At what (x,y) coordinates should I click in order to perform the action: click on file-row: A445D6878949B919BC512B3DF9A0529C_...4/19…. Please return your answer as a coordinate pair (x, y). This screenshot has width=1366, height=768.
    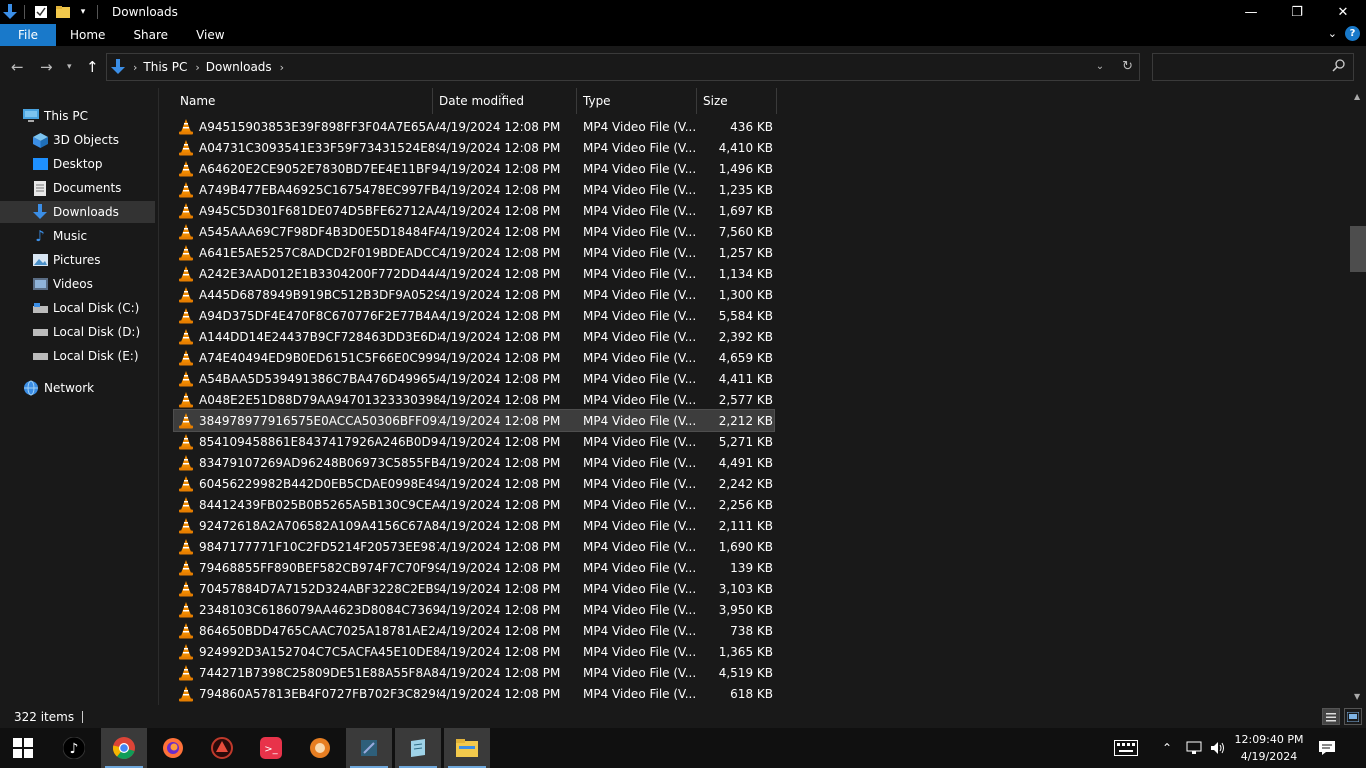
    Looking at the image, I should click on (474, 294).